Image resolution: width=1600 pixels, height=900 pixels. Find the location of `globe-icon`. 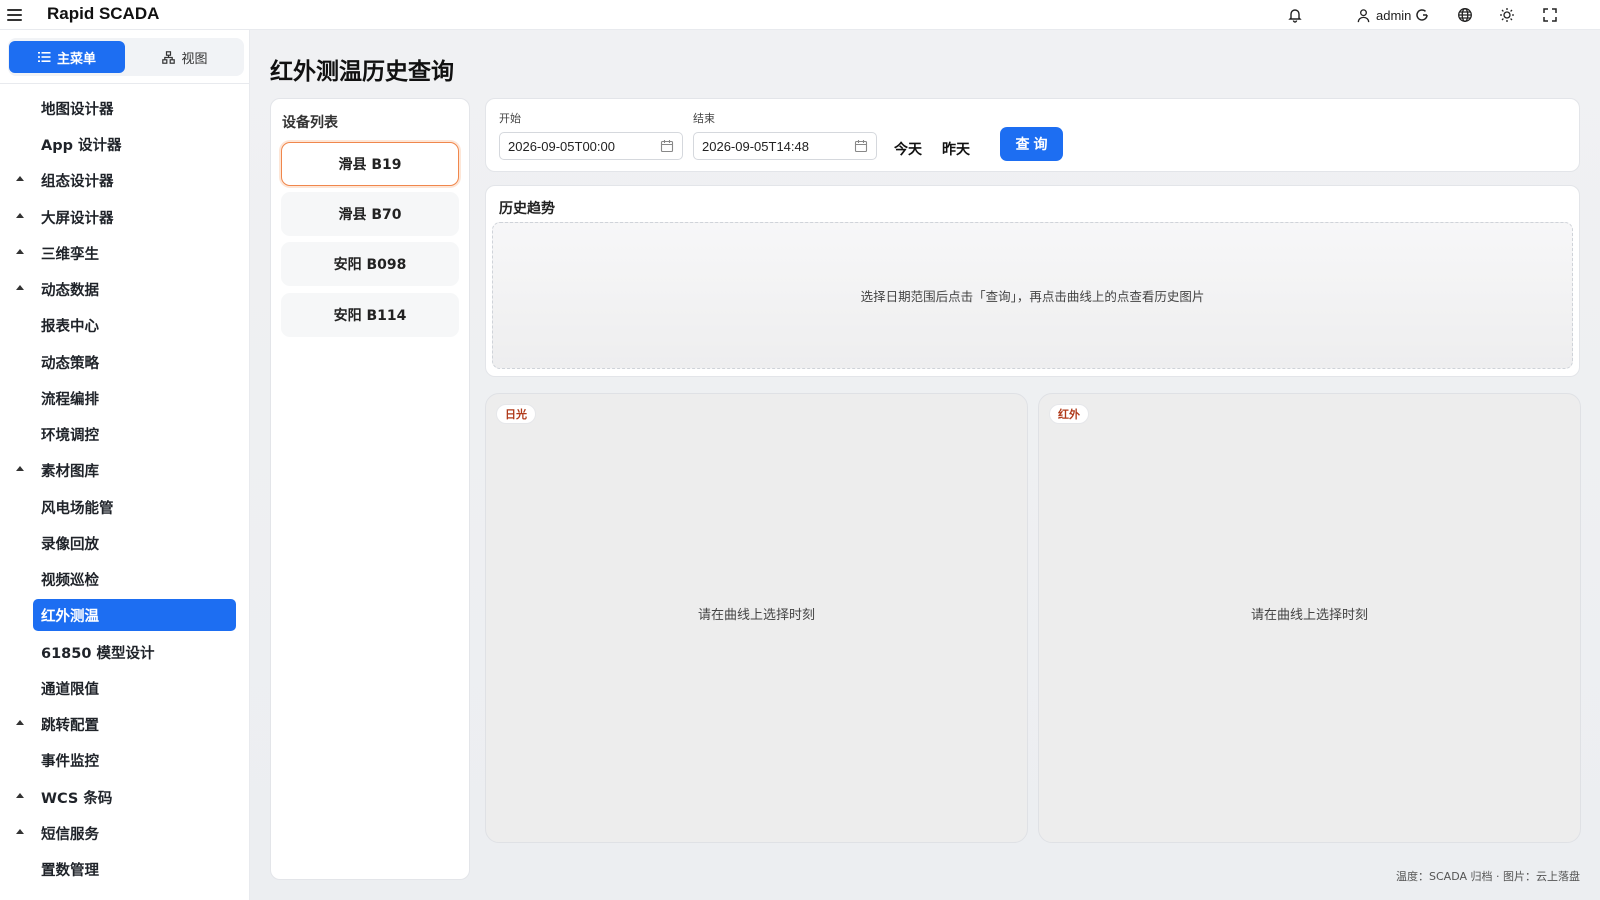

globe-icon is located at coordinates (1465, 15).